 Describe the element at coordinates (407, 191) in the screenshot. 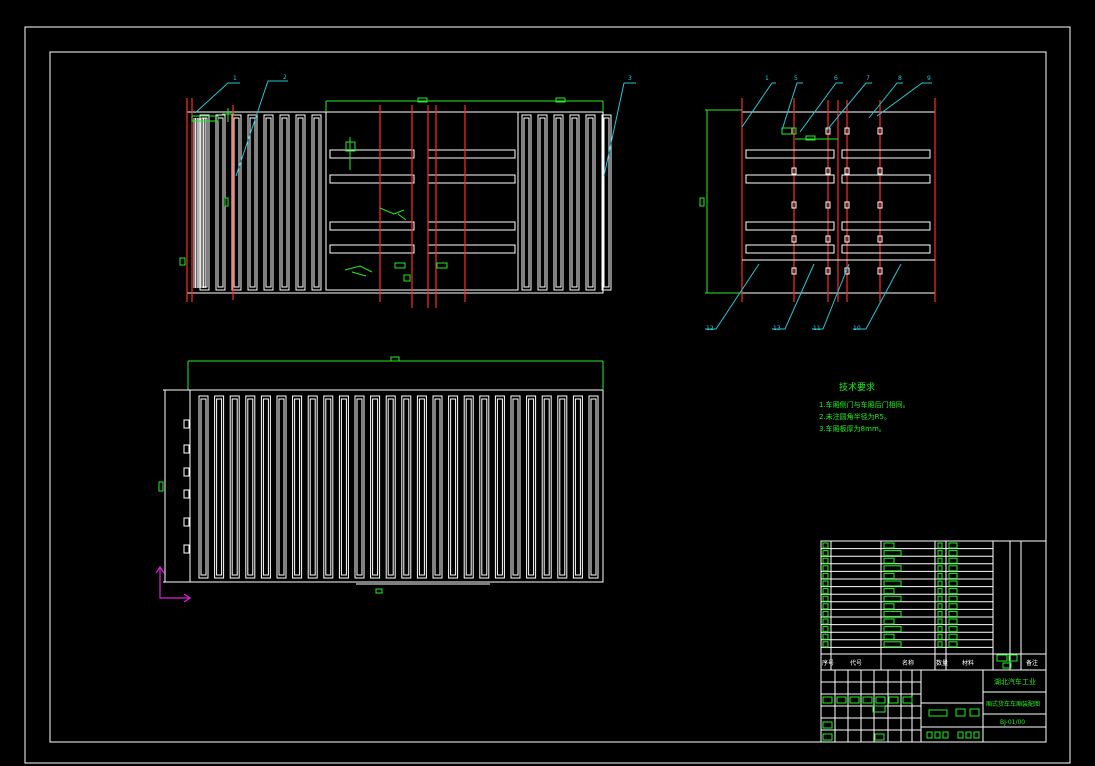

I see `front-elevation-view: 1 2 3` at that location.